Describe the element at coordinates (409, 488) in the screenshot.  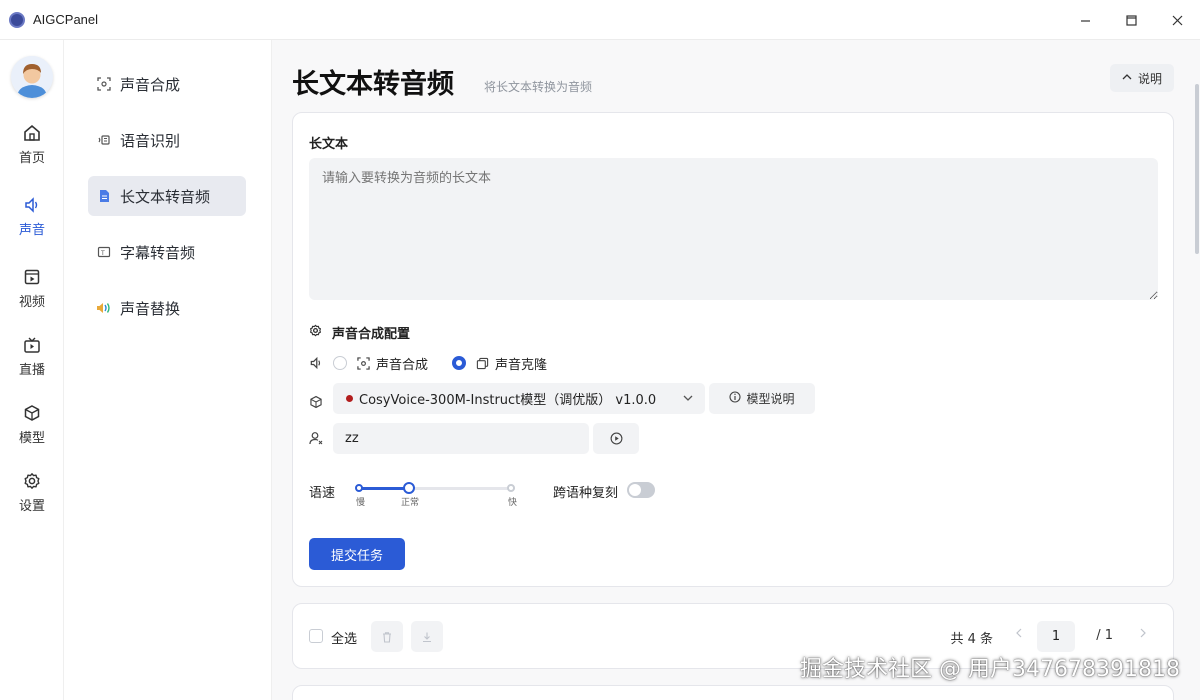
I see `speed-slider-handle` at that location.